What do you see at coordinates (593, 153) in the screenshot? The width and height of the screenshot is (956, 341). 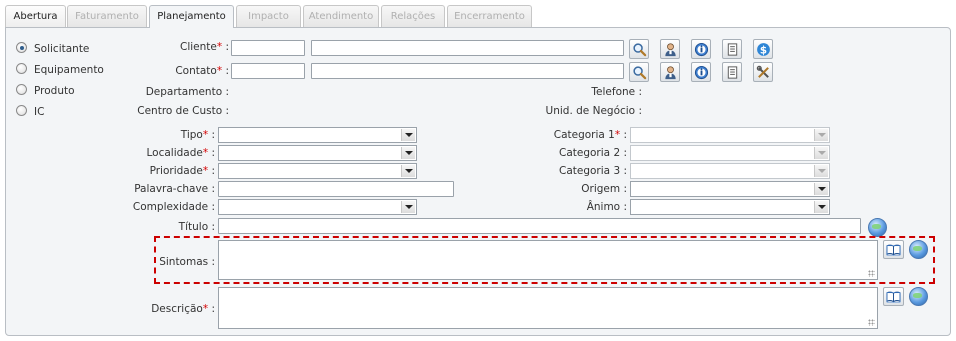 I see `categoria2-label: Categoria 2 :` at bounding box center [593, 153].